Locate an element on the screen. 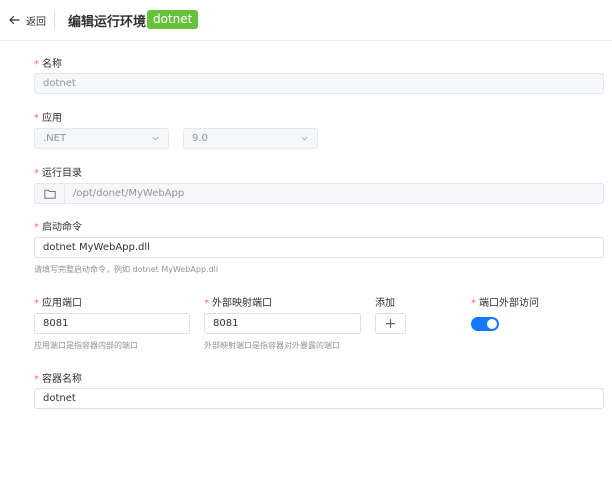 This screenshot has height=500, width=612. plus-icon: + is located at coordinates (390, 323).